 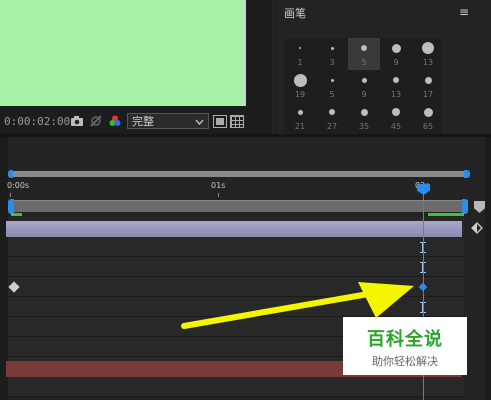 What do you see at coordinates (464, 12) in the screenshot?
I see `panel-menu-icon: ≡` at bounding box center [464, 12].